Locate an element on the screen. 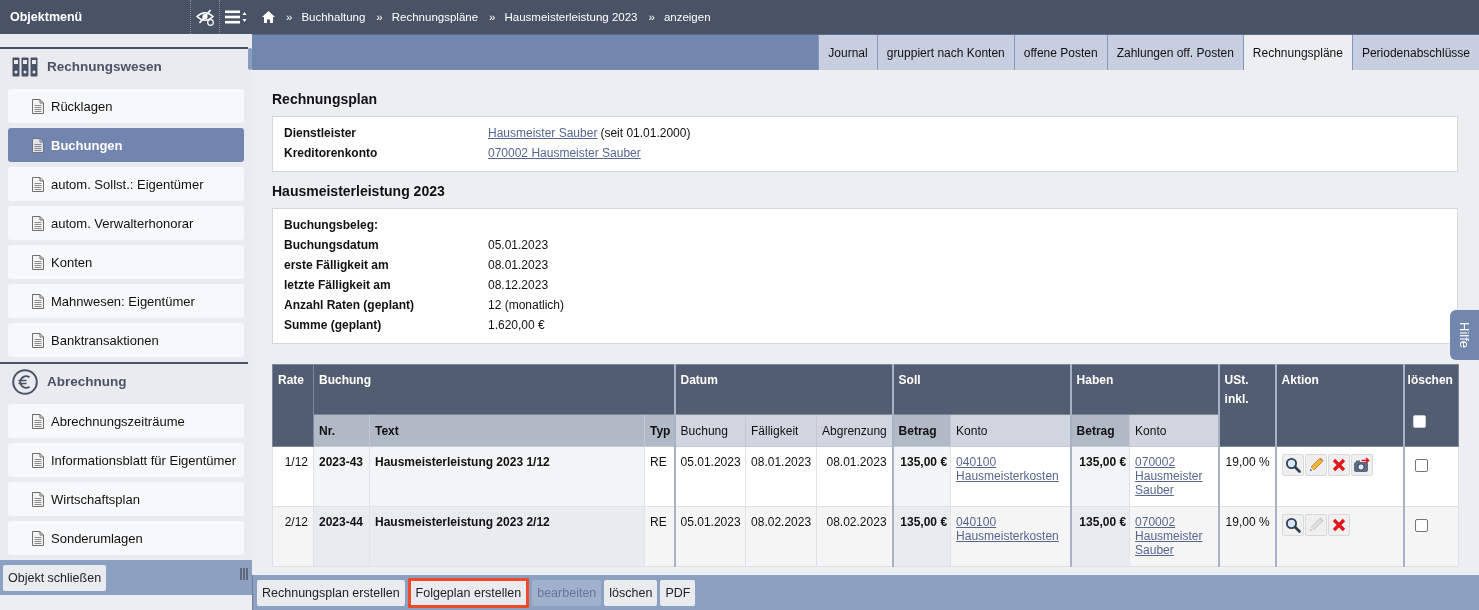 The image size is (1479, 610). tab: gruppiert nach Konten is located at coordinates (945, 52).